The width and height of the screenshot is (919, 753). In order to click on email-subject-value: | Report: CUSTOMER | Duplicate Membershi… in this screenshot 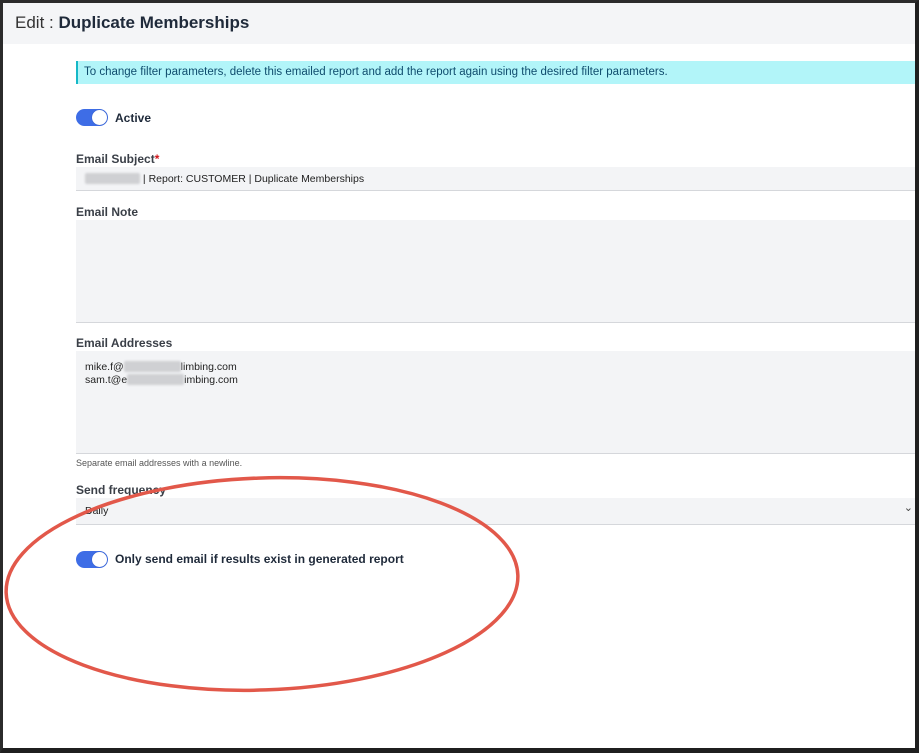, I will do `click(253, 179)`.